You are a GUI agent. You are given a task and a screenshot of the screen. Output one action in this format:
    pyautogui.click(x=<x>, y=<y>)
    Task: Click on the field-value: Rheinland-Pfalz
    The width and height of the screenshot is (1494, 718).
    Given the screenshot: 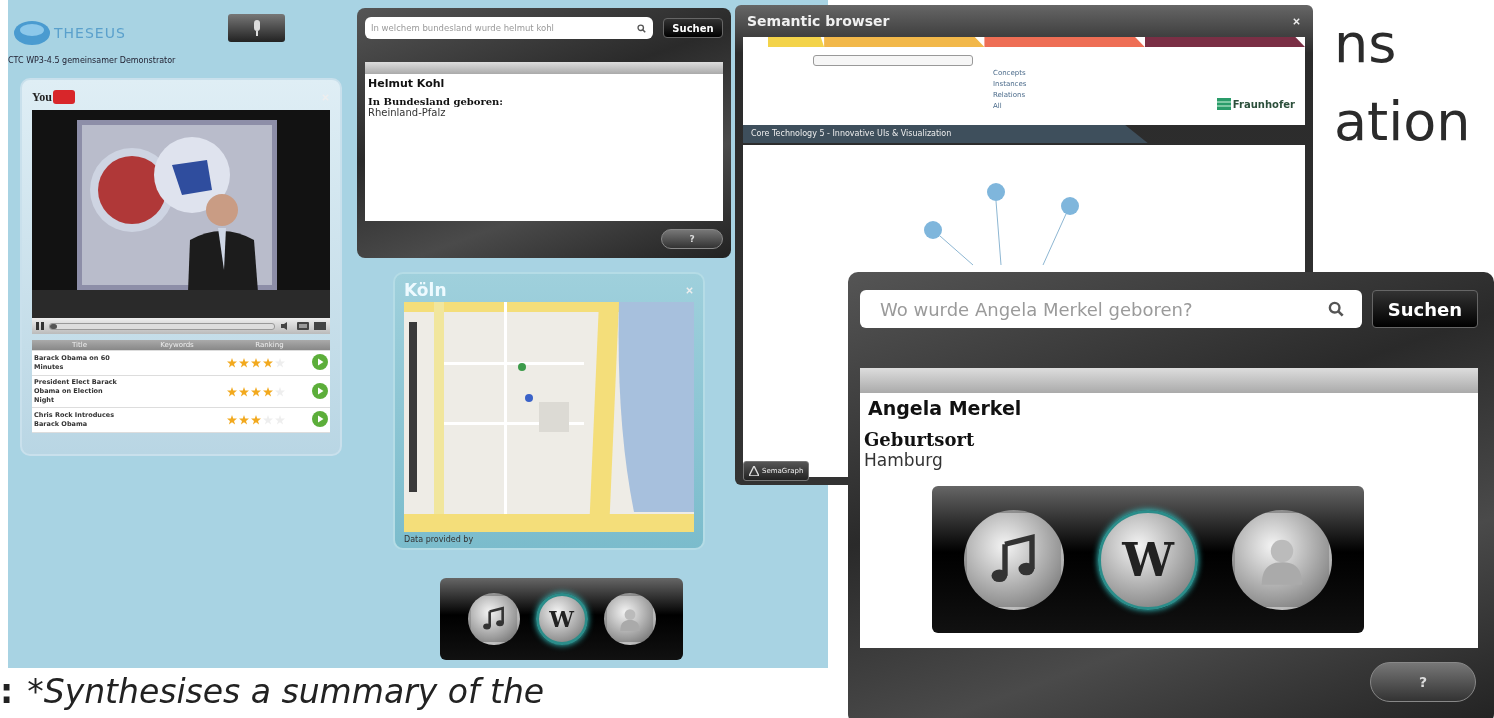 What is the action you would take?
    pyautogui.click(x=407, y=112)
    